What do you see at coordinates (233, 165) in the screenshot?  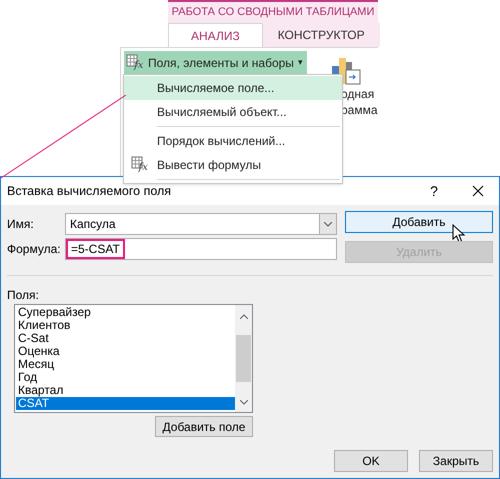 I see `menu-item: fx Вывести формулы` at bounding box center [233, 165].